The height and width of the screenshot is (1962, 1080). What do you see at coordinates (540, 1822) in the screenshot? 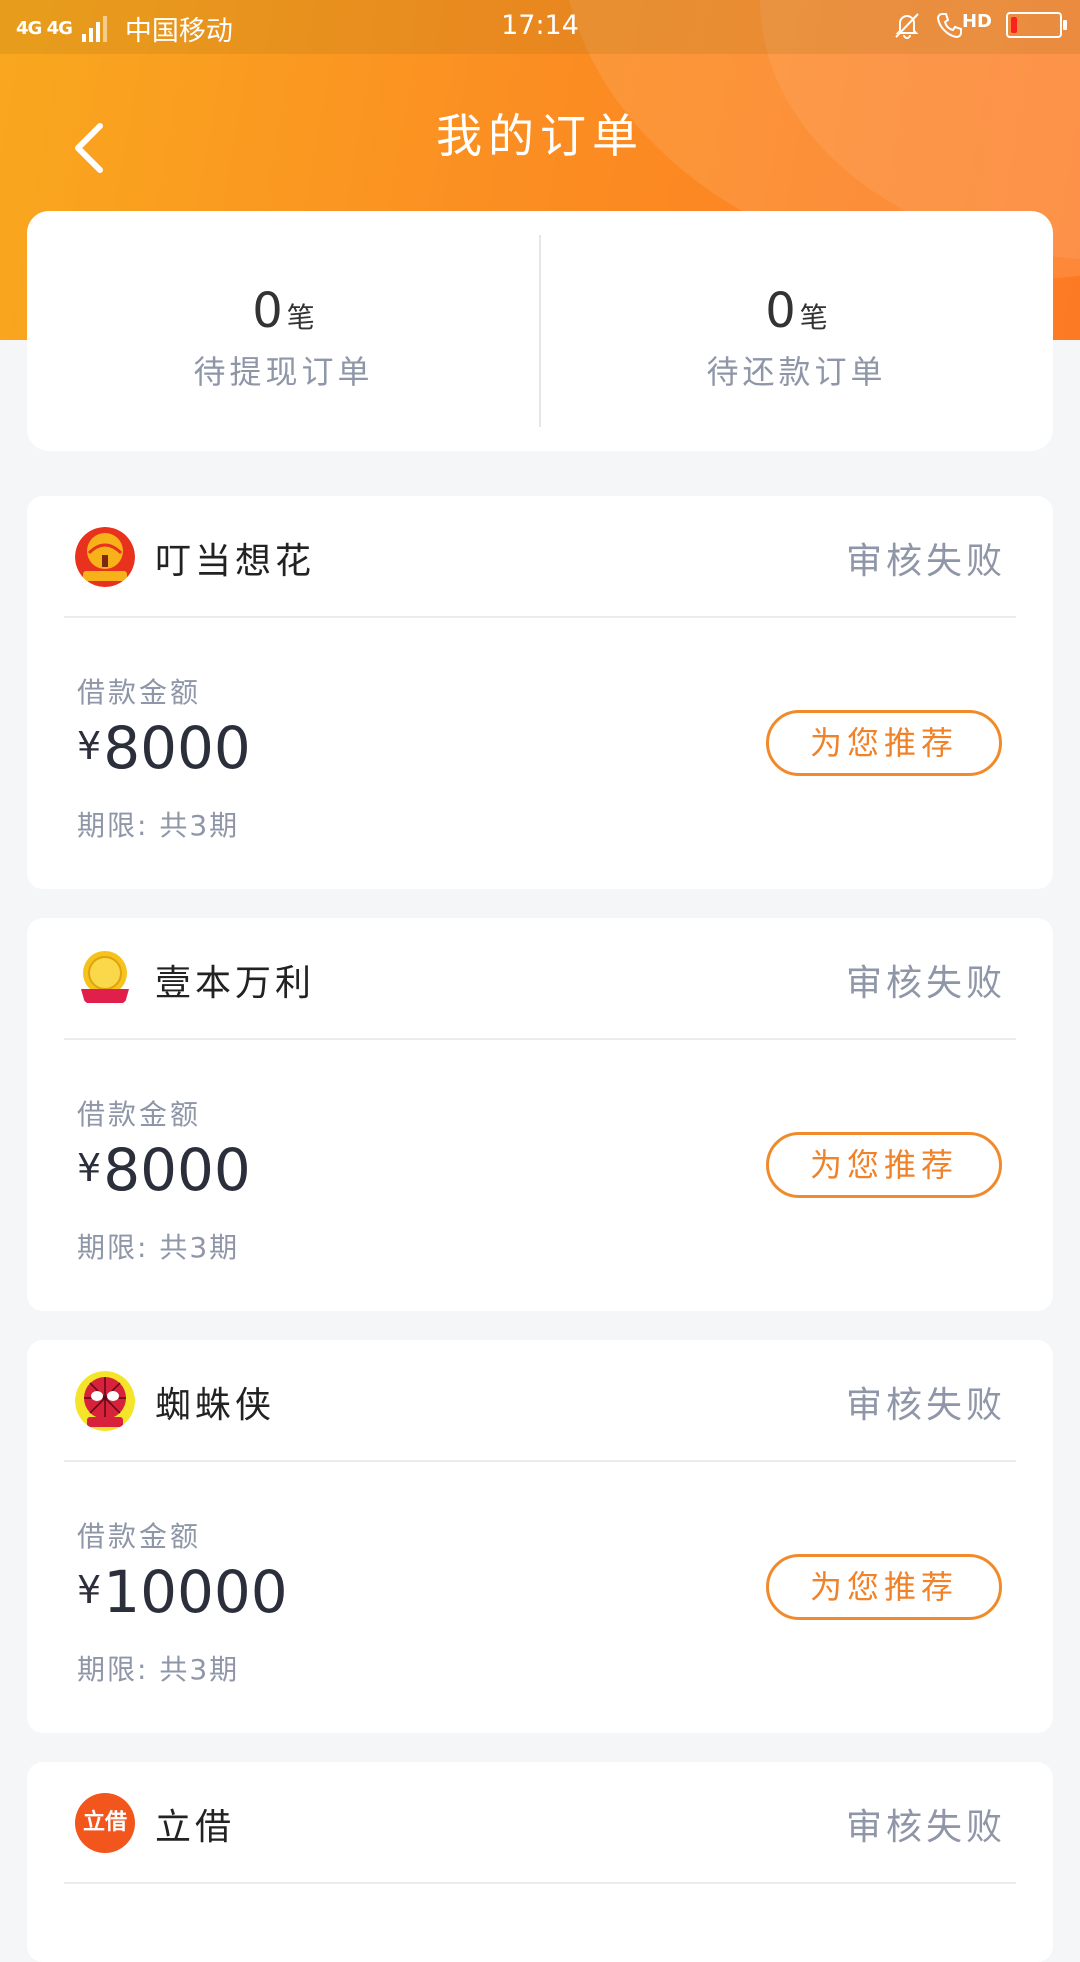
I see `order-card-header: 立借 立借 审核失败` at bounding box center [540, 1822].